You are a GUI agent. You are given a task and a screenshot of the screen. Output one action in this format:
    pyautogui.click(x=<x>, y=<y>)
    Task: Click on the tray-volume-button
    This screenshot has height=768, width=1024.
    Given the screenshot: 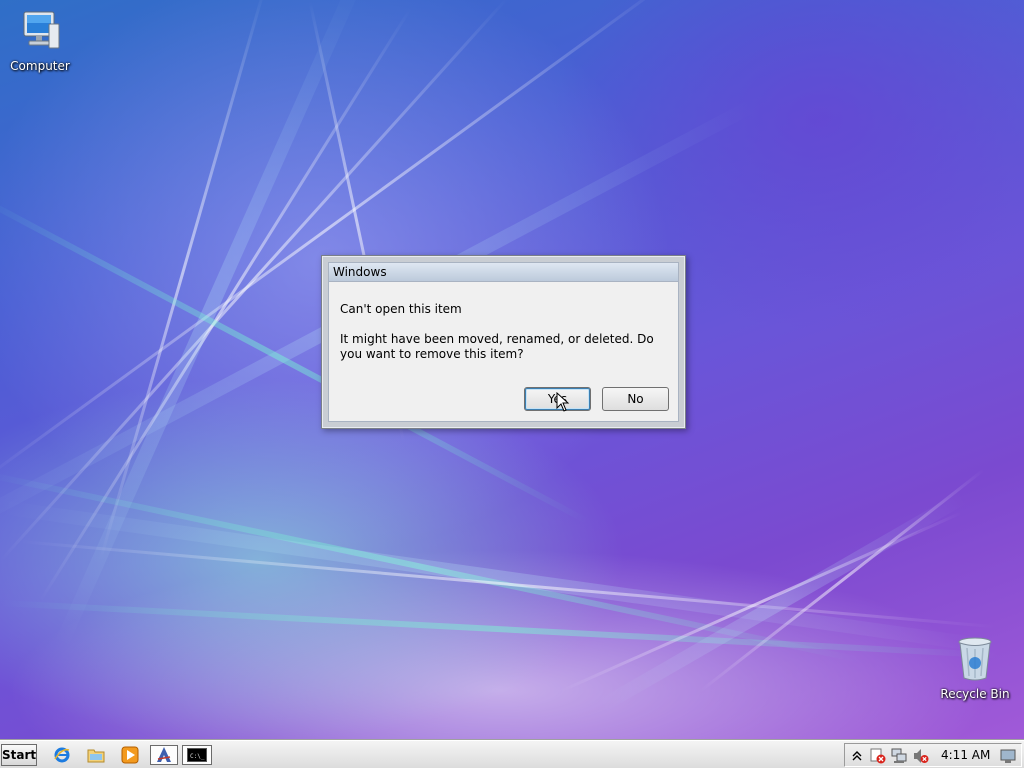 What is the action you would take?
    pyautogui.click(x=921, y=756)
    